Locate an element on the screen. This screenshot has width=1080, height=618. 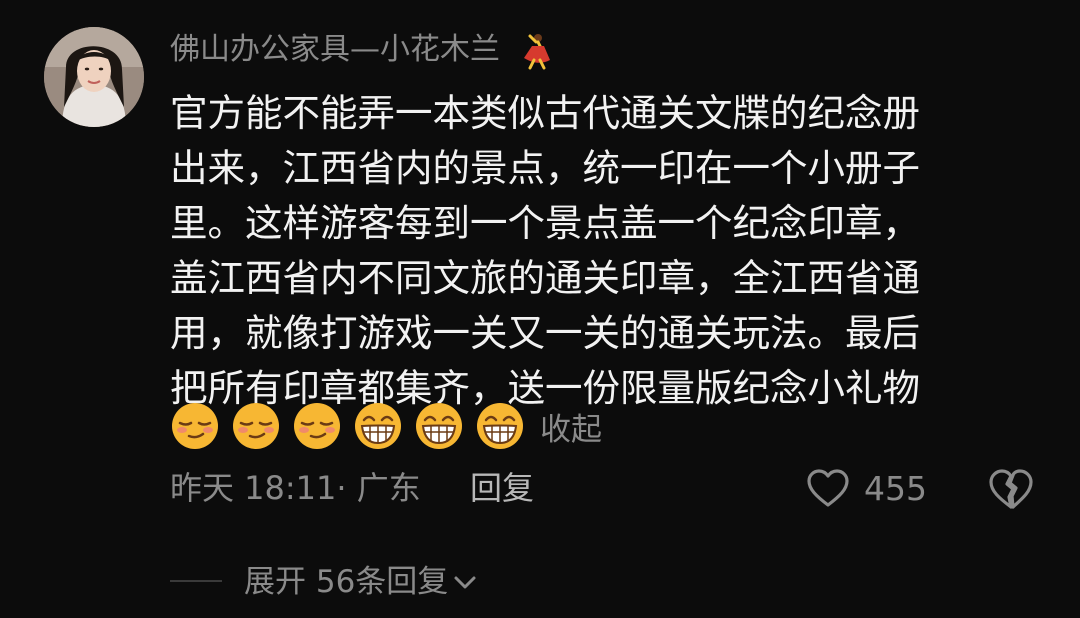
emoji-row: 收起 is located at coordinates (386, 426).